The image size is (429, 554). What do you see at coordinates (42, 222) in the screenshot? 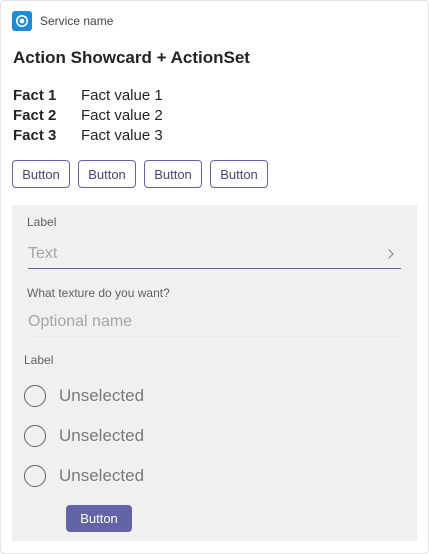
I see `text-input-label: Label` at bounding box center [42, 222].